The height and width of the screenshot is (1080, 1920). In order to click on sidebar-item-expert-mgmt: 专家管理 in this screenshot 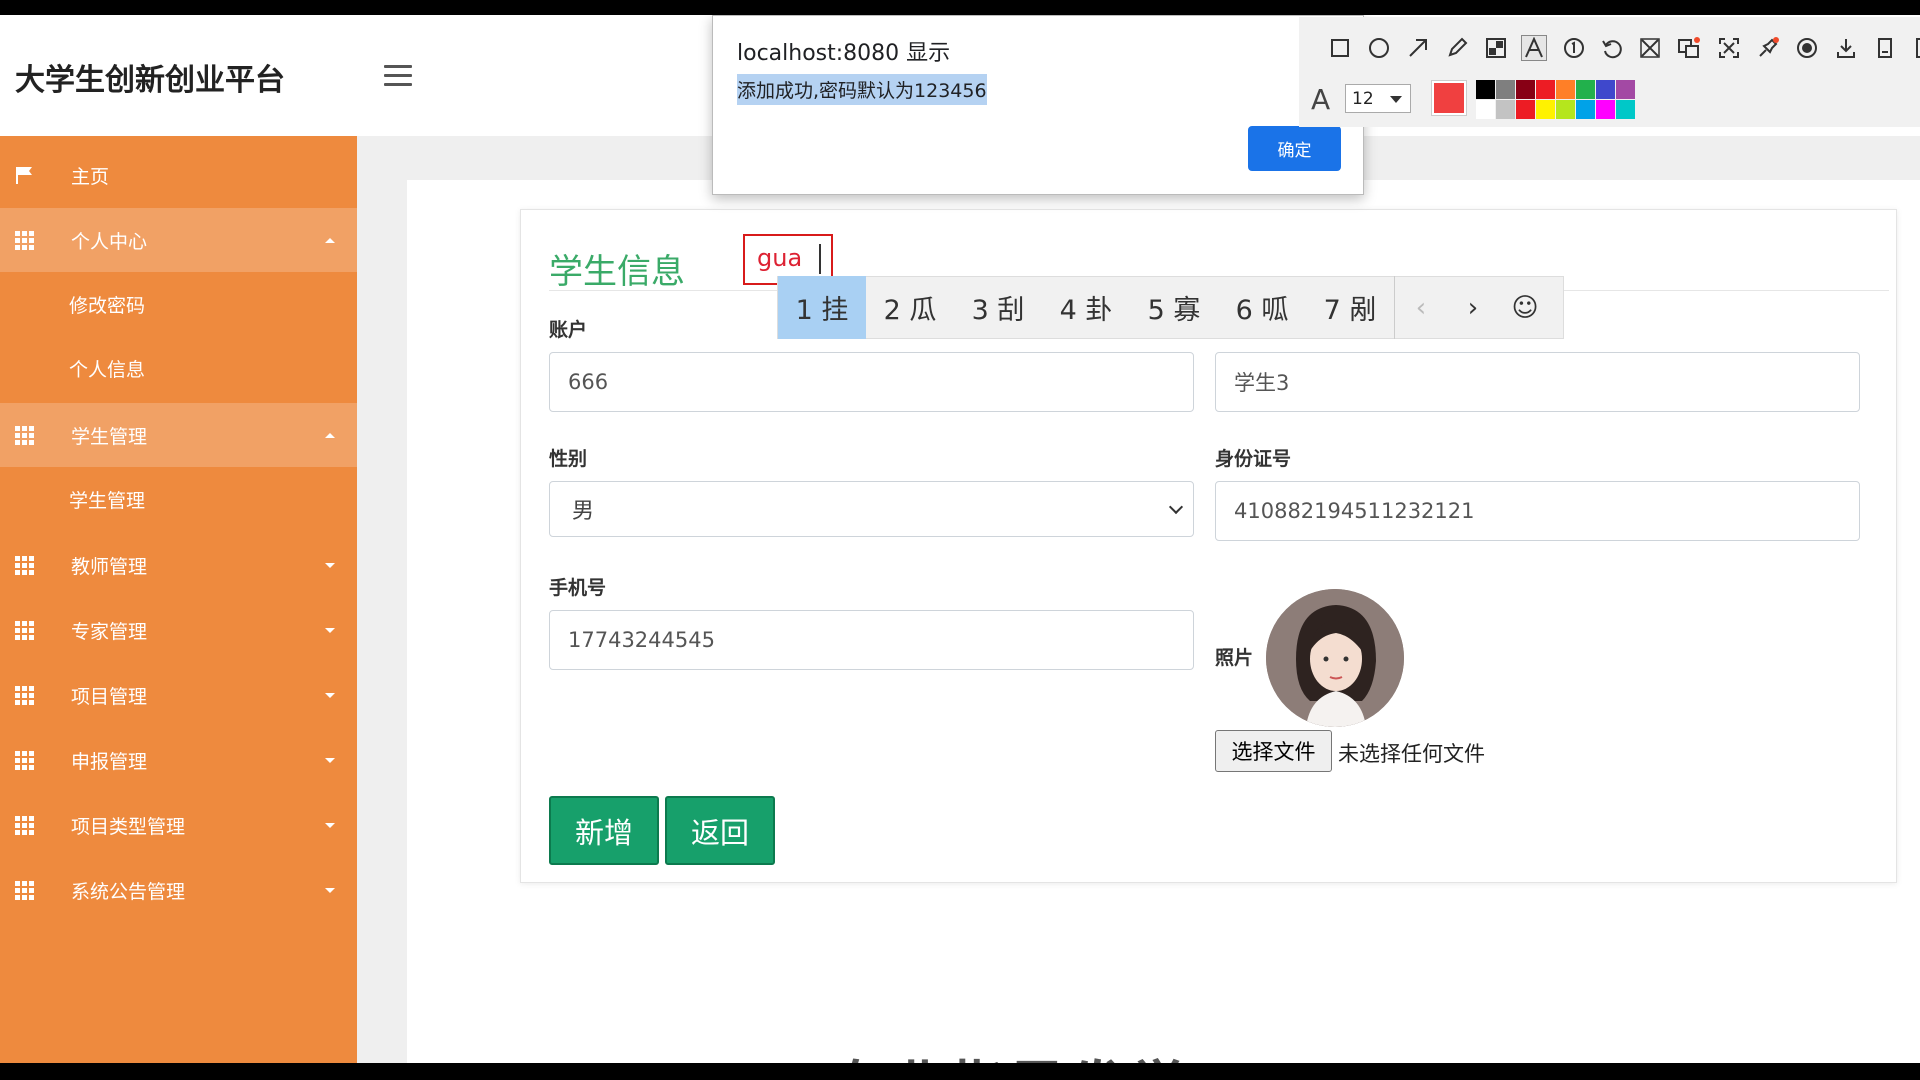, I will do `click(178, 630)`.